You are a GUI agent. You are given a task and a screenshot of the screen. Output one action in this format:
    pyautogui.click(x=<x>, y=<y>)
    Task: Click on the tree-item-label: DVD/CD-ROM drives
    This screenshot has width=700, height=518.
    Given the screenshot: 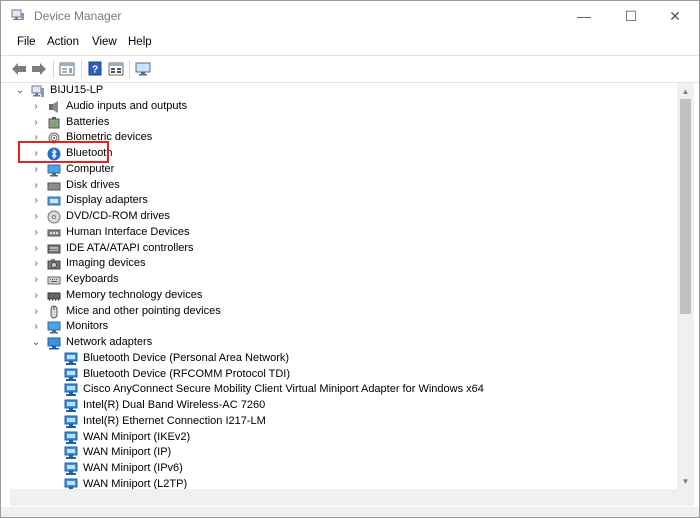 What is the action you would take?
    pyautogui.click(x=118, y=216)
    